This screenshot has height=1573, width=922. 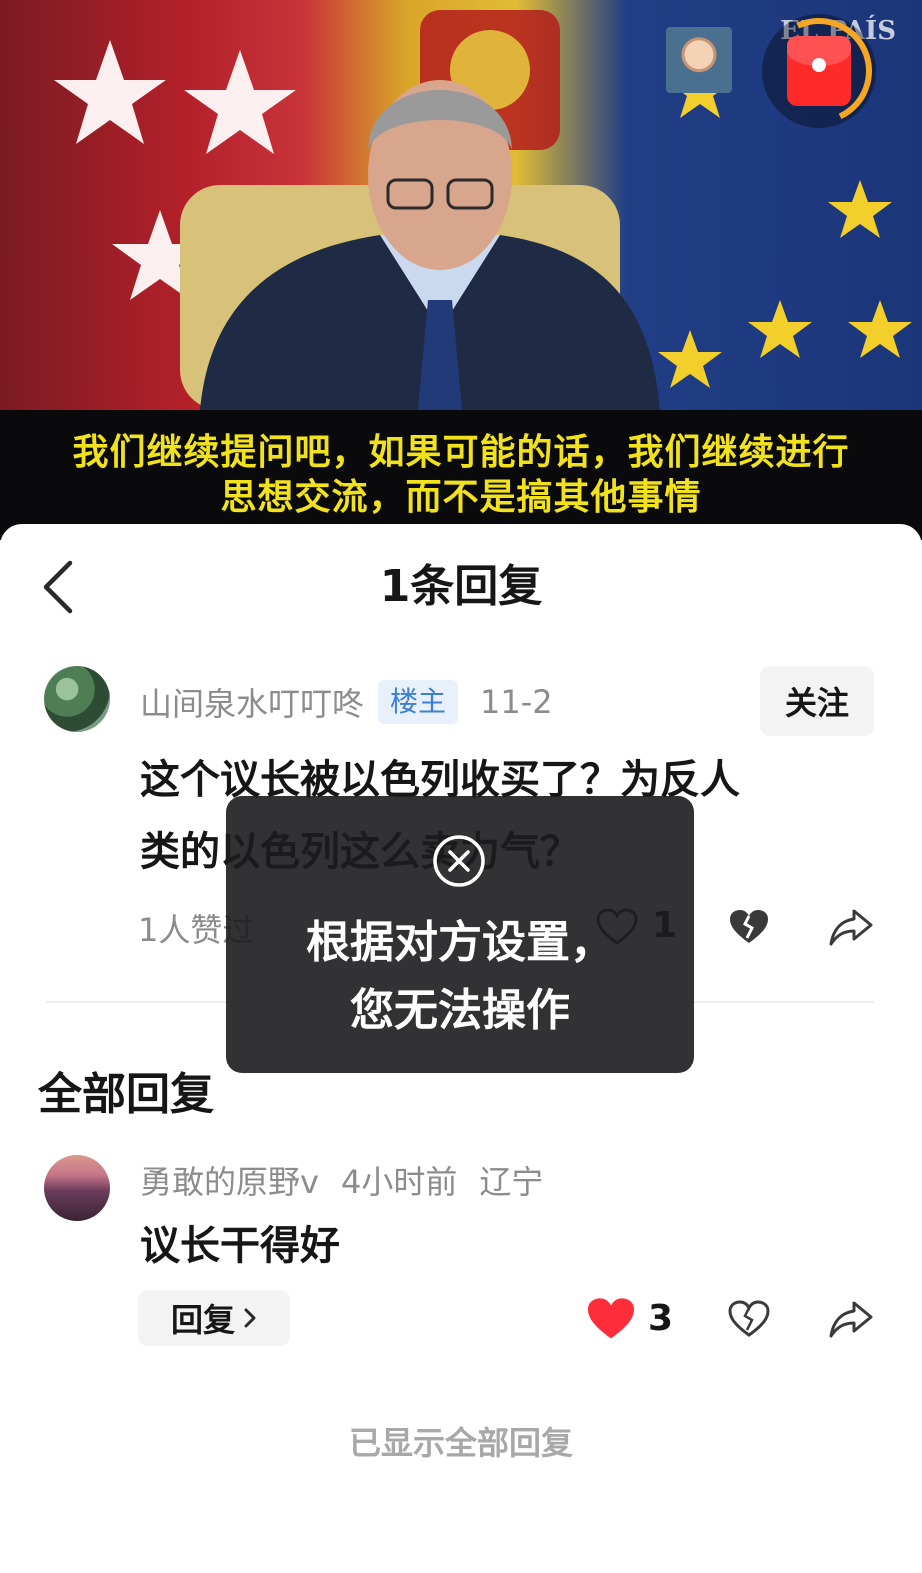 What do you see at coordinates (418, 702) in the screenshot?
I see `op-badge: 楼主` at bounding box center [418, 702].